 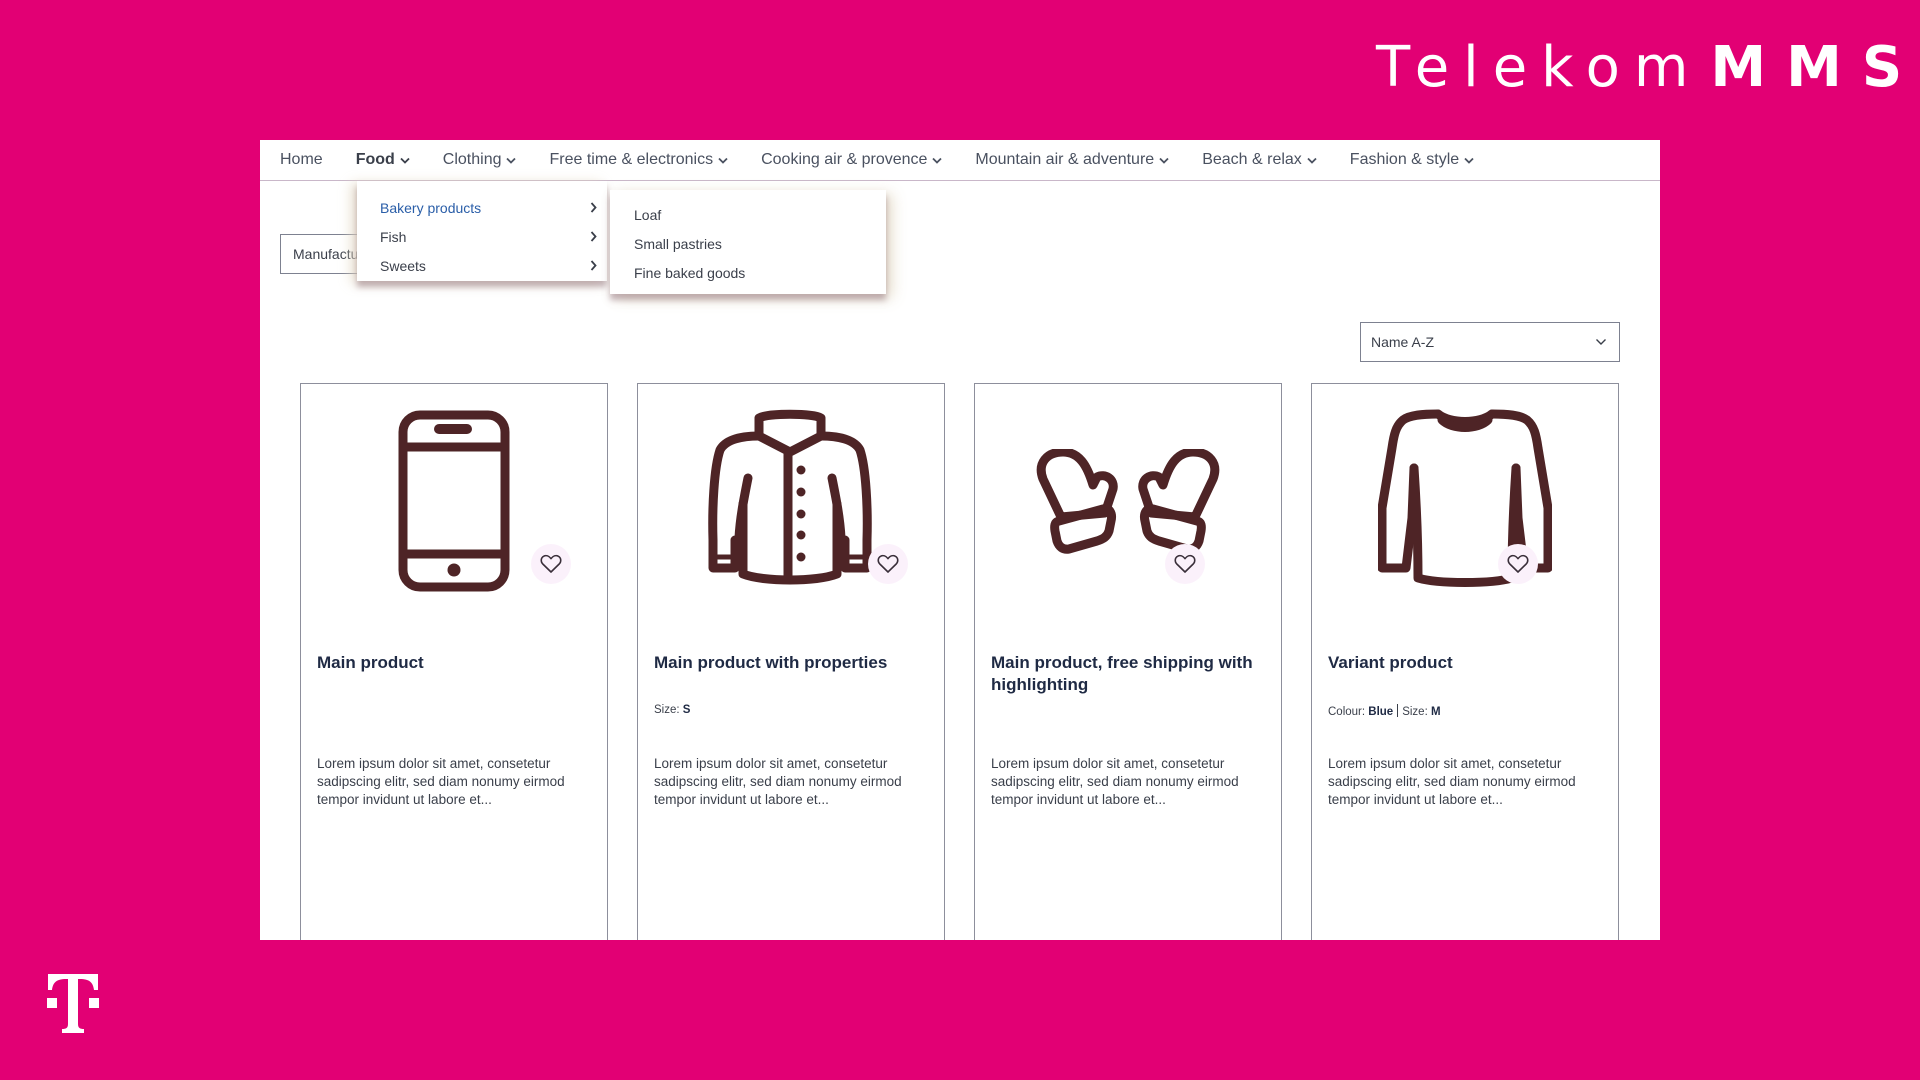 I want to click on submenu-item-small-pastries: Small pastries, so click(x=748, y=243).